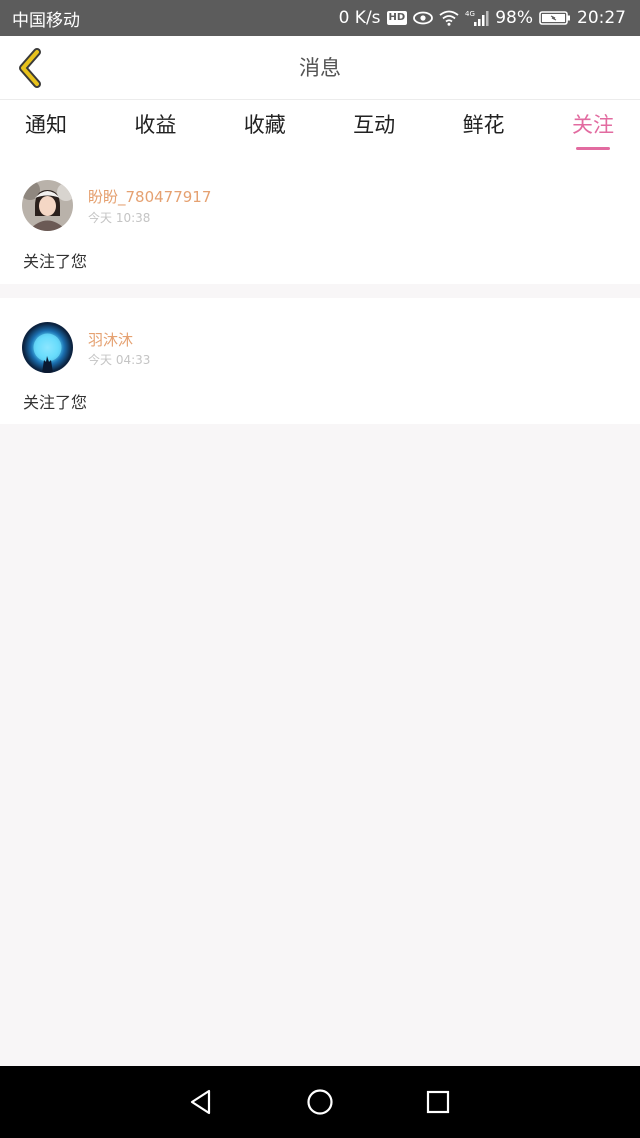  Describe the element at coordinates (320, 361) in the screenshot. I see `list-item: 羽沐沐 今天 04:33 关注了您` at that location.